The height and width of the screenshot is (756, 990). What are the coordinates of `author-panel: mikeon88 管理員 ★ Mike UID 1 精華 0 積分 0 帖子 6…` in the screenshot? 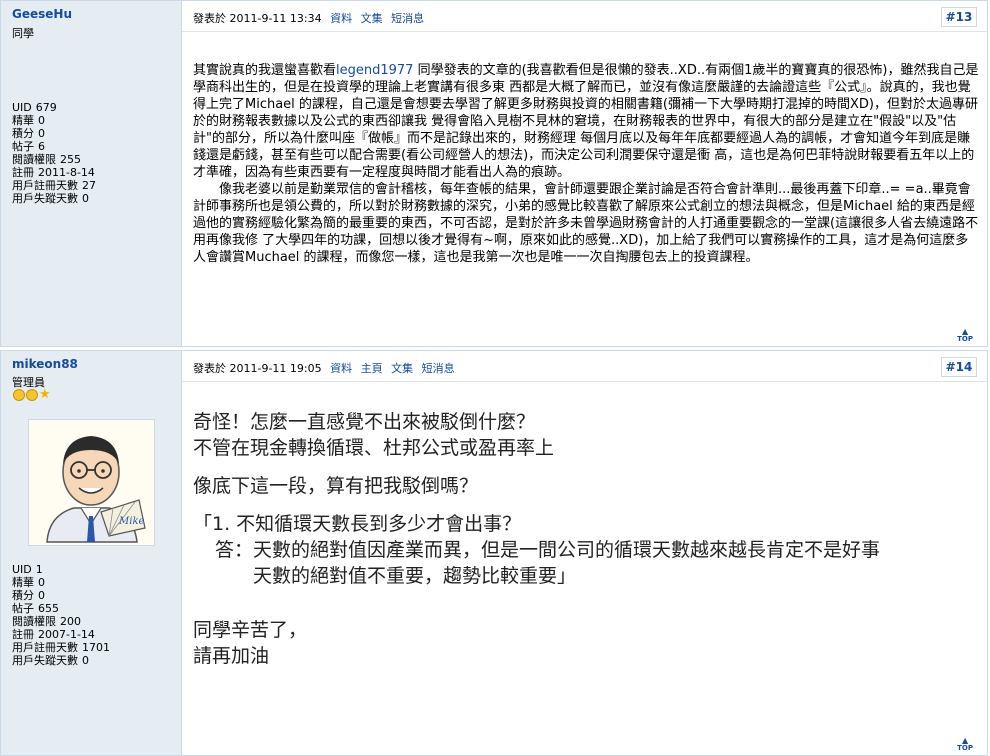 It's located at (91, 553).